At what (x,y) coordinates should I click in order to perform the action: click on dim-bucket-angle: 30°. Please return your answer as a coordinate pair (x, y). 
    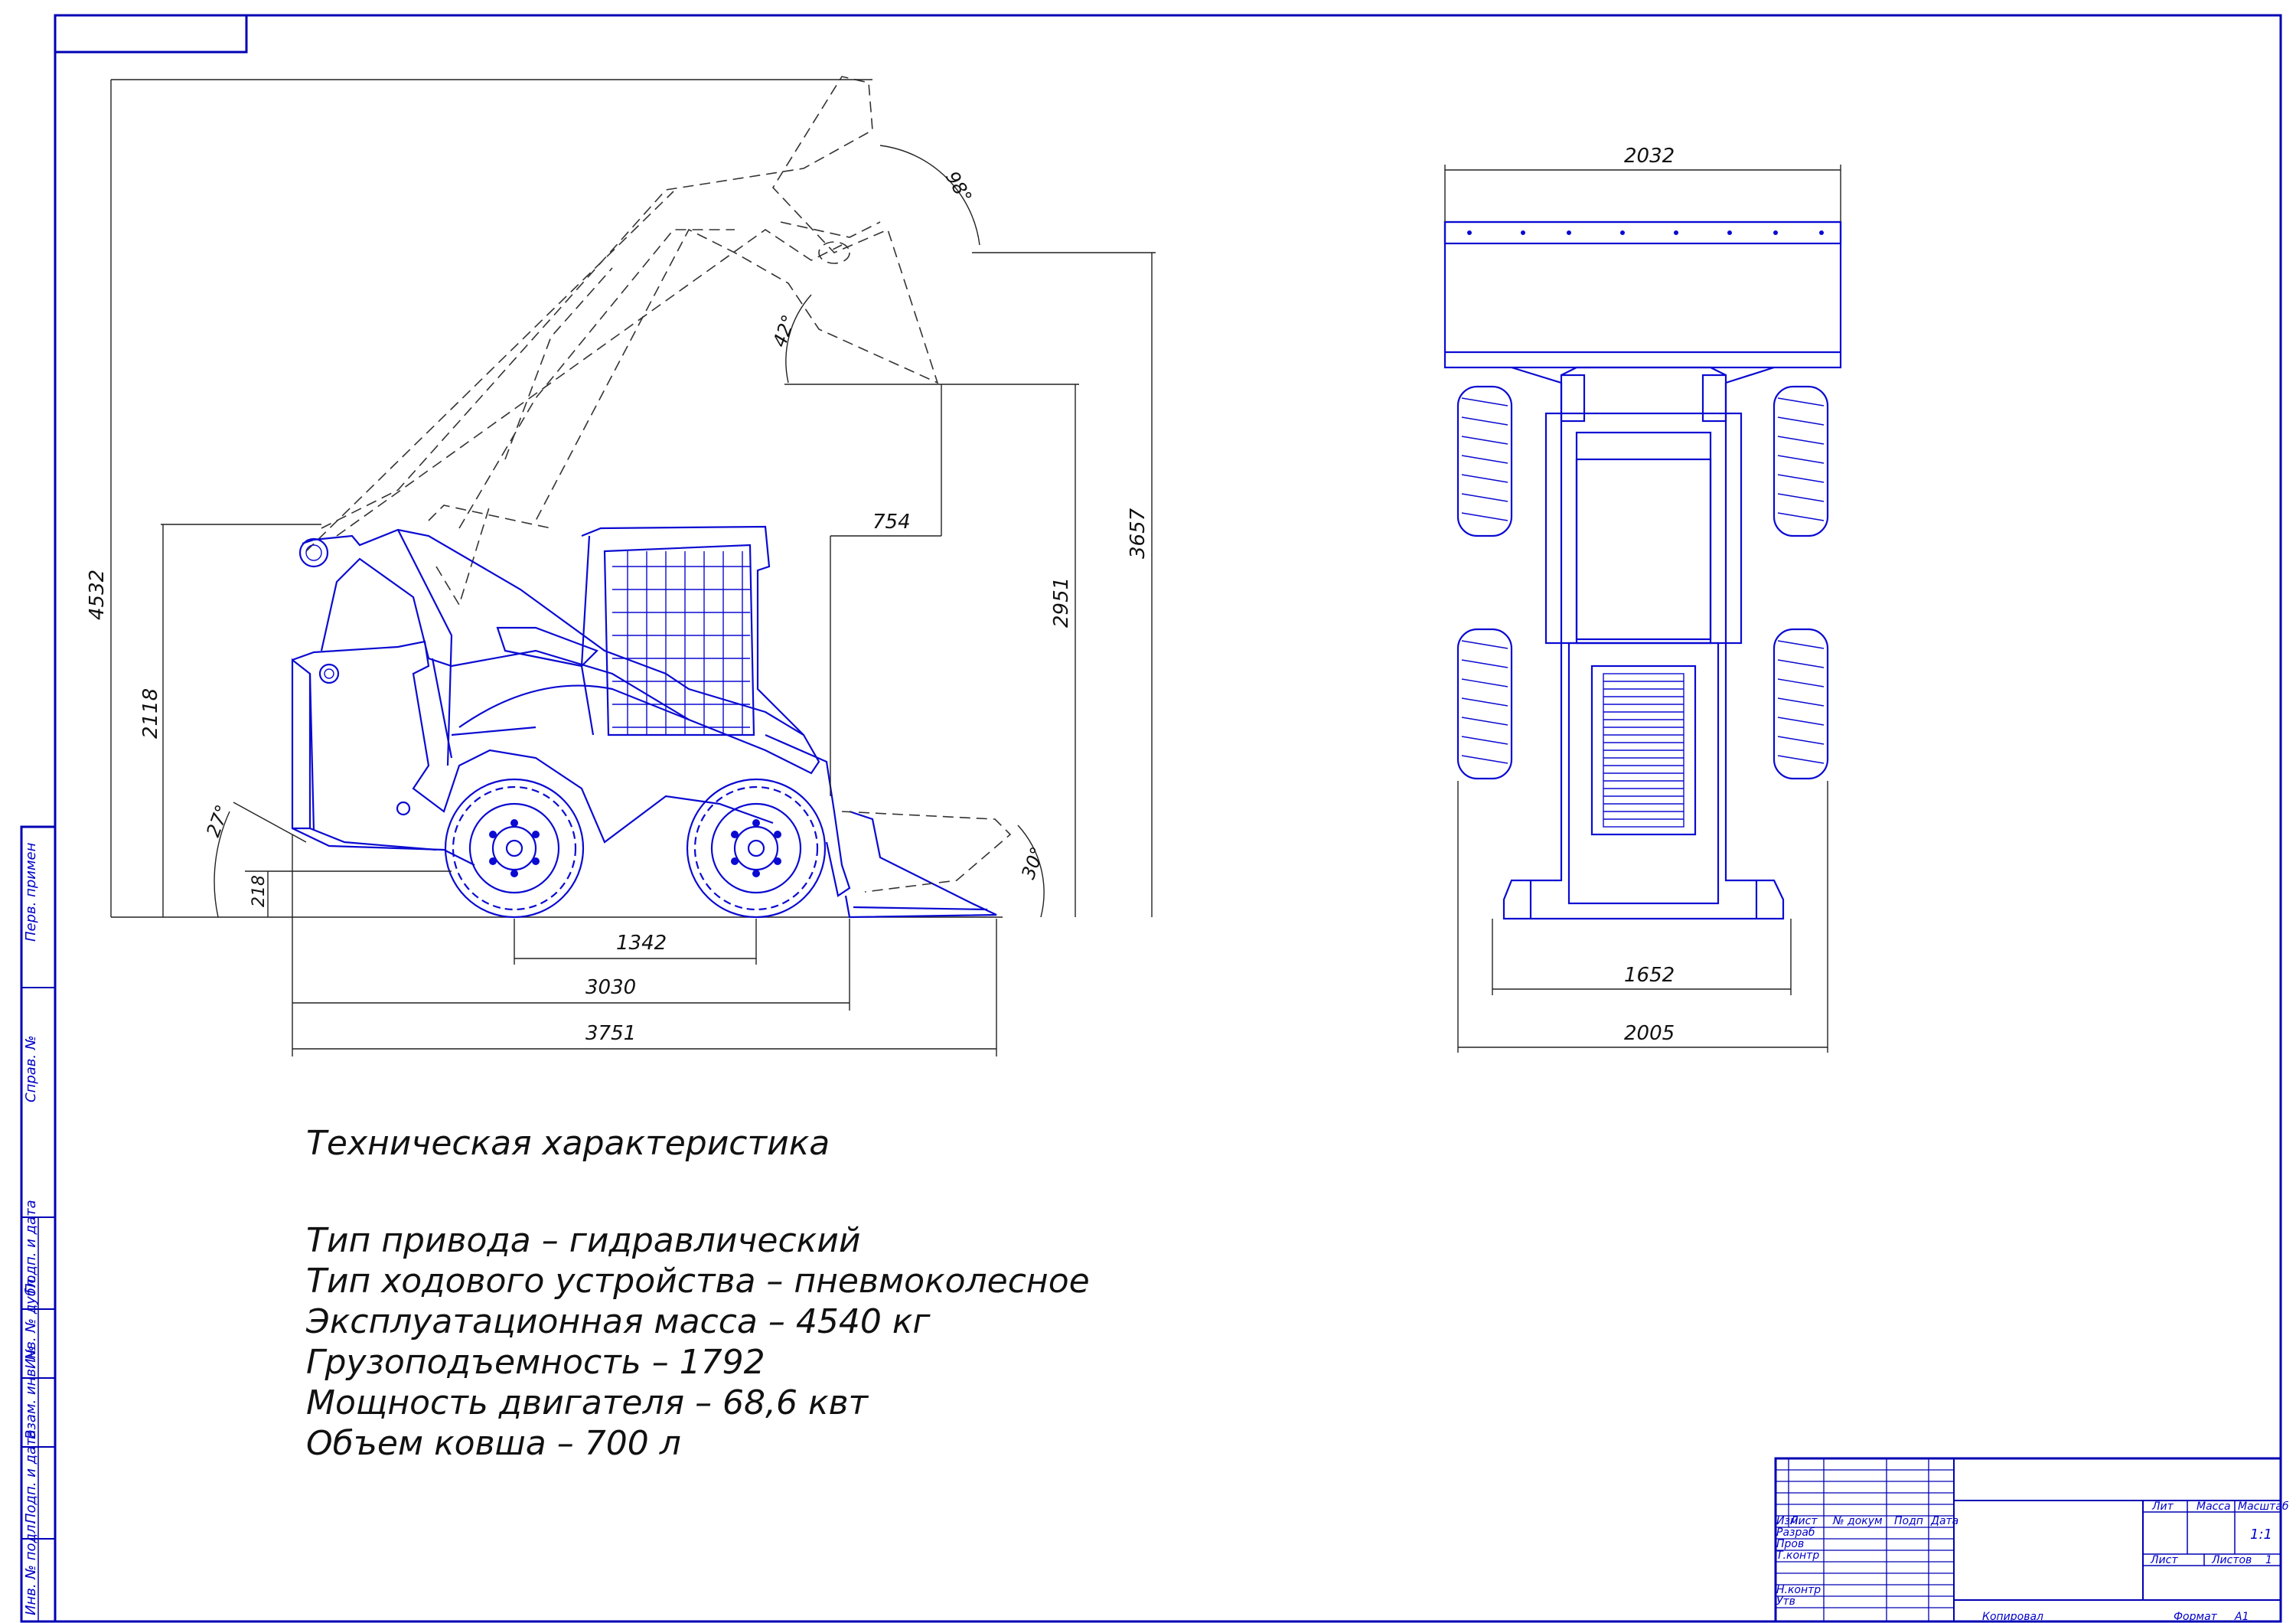
    Looking at the image, I should click on (1033, 863).